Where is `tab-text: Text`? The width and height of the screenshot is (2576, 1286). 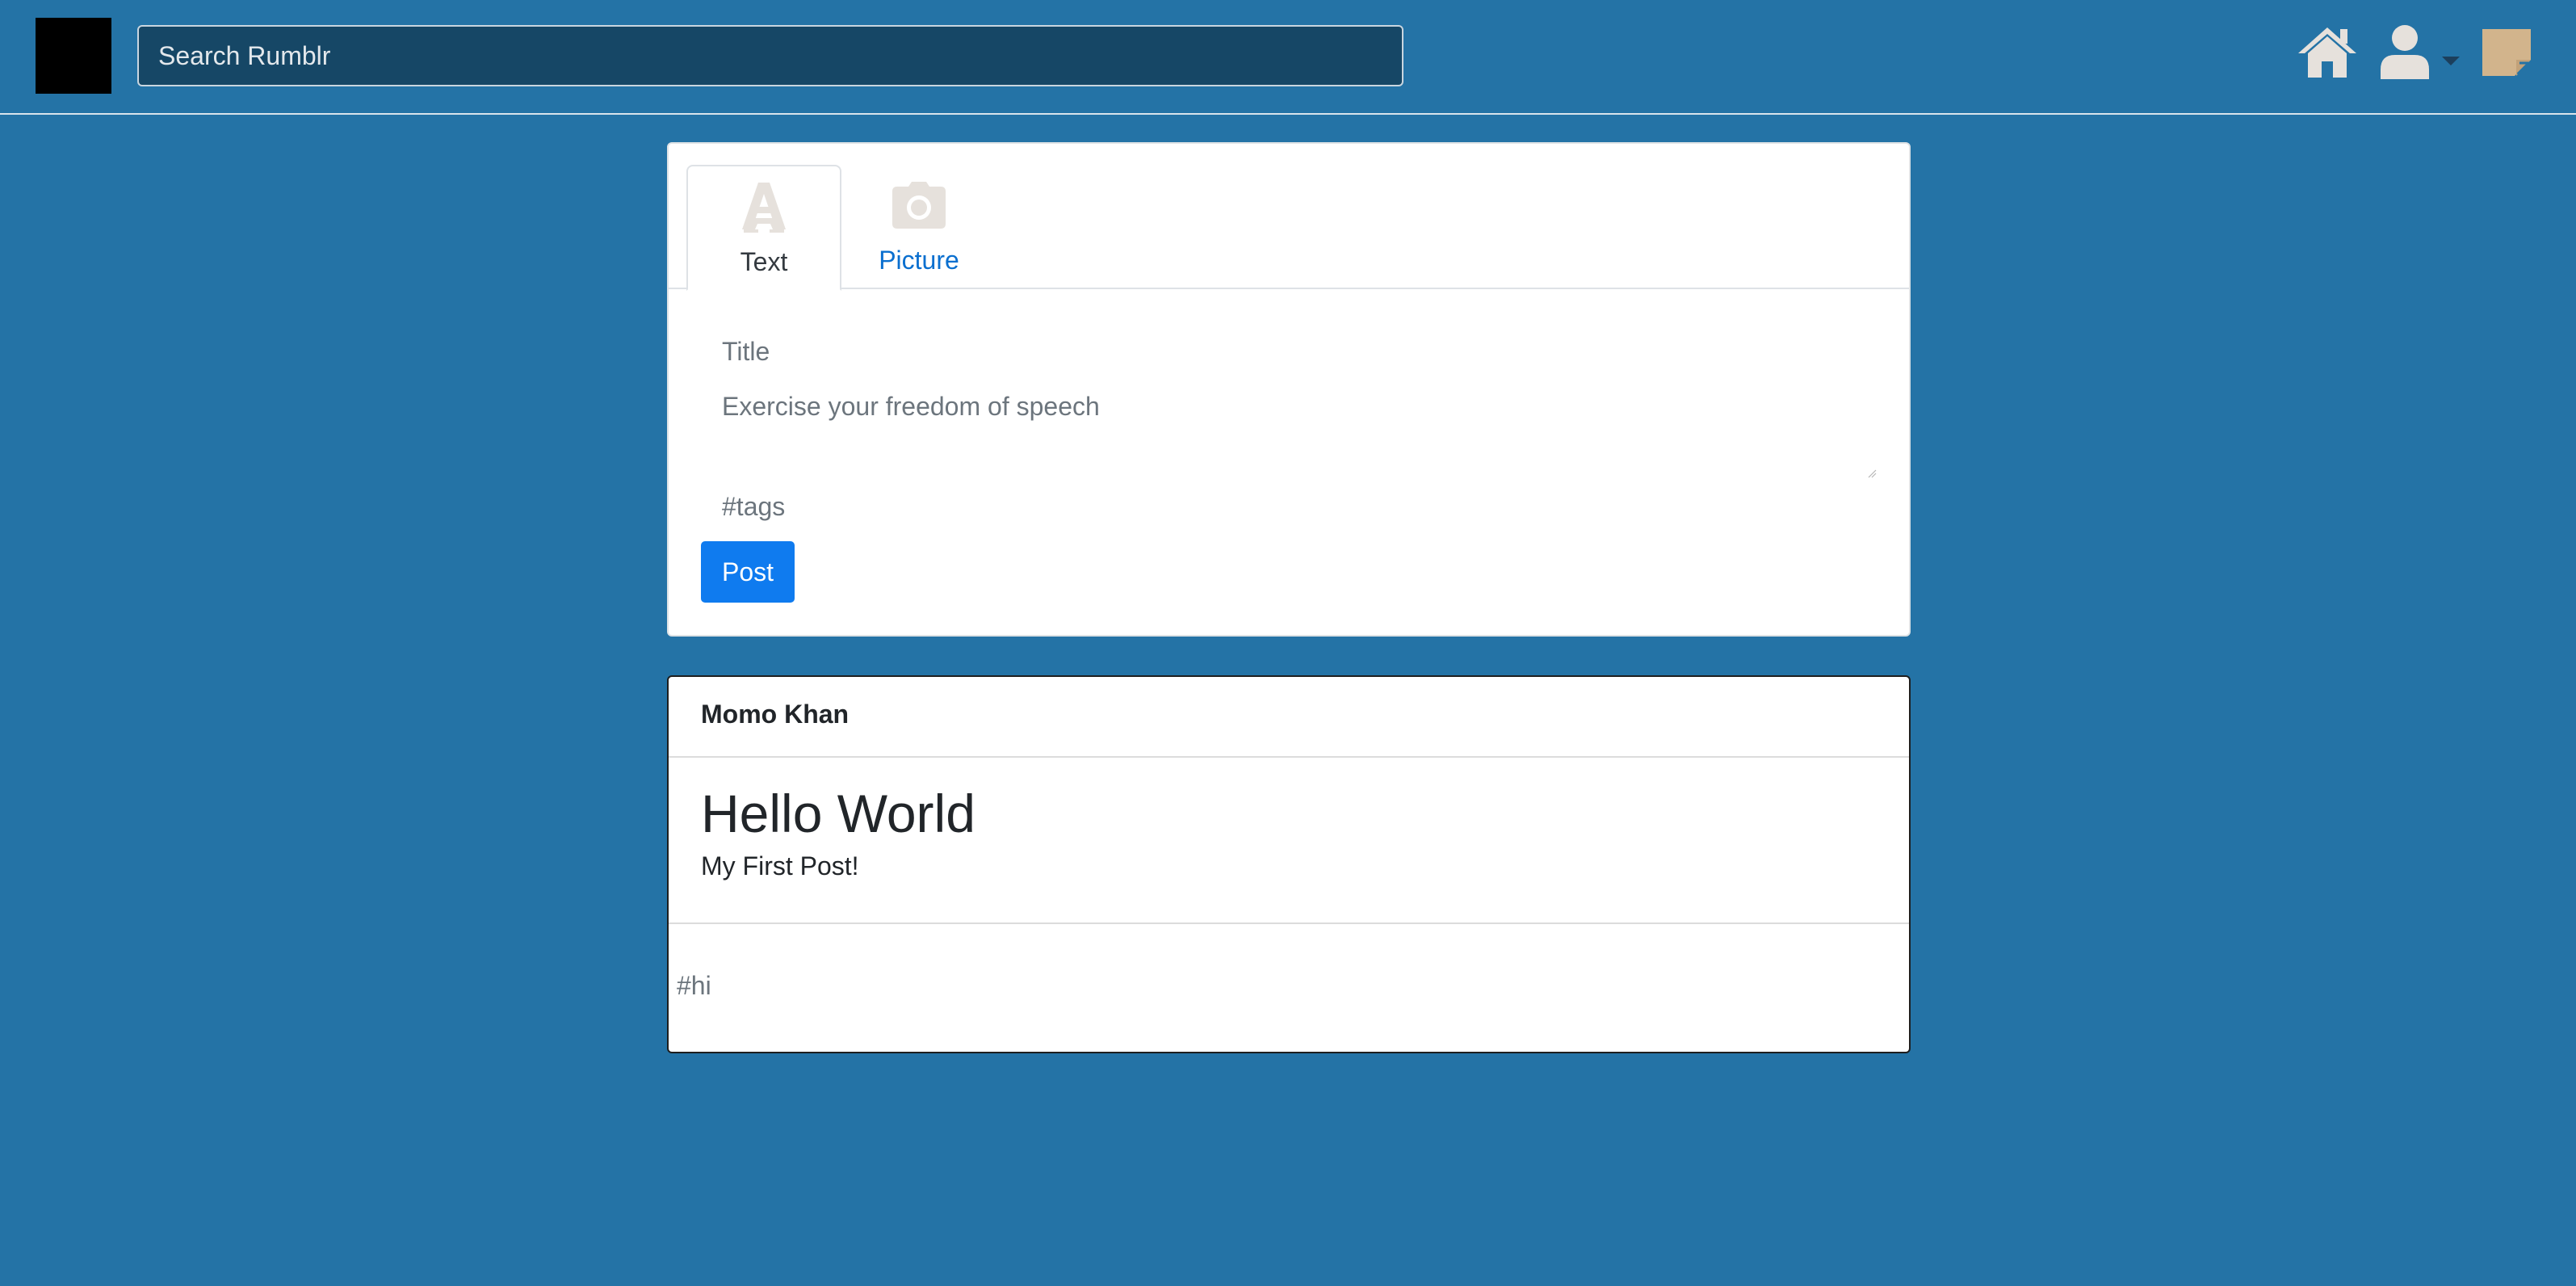 tab-text: Text is located at coordinates (763, 228).